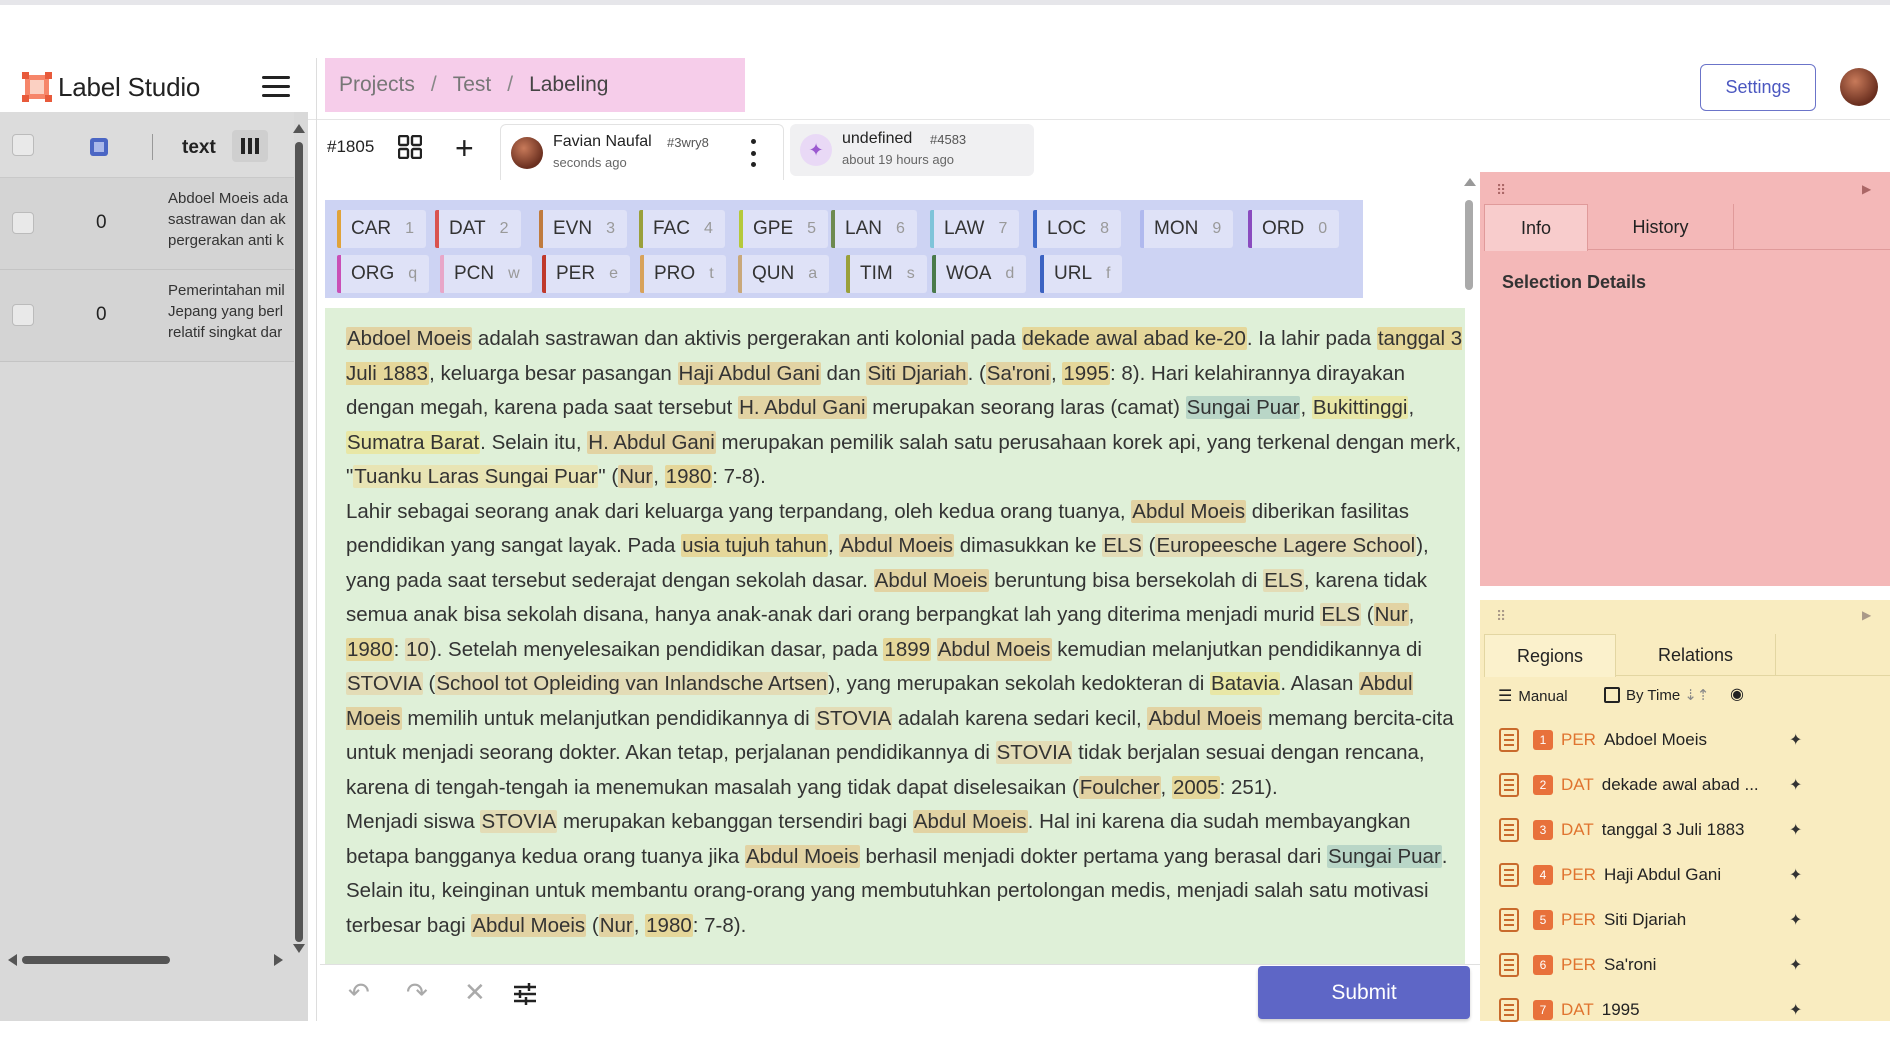 The width and height of the screenshot is (1890, 1063). What do you see at coordinates (1360, 407) in the screenshot?
I see `entity-gpe: Bukittinggi` at bounding box center [1360, 407].